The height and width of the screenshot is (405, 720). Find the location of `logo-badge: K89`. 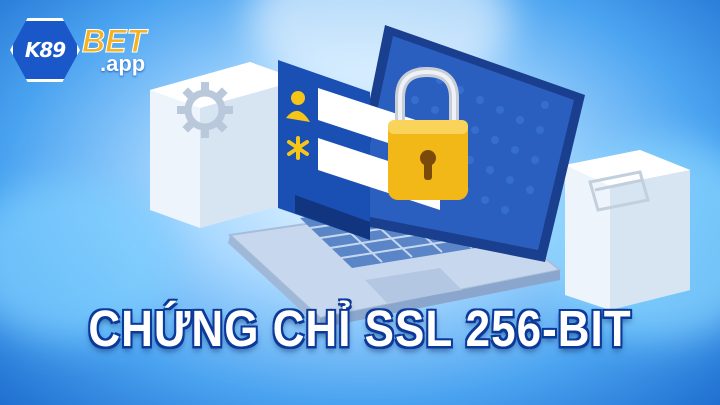

logo-badge: K89 is located at coordinates (45, 50).